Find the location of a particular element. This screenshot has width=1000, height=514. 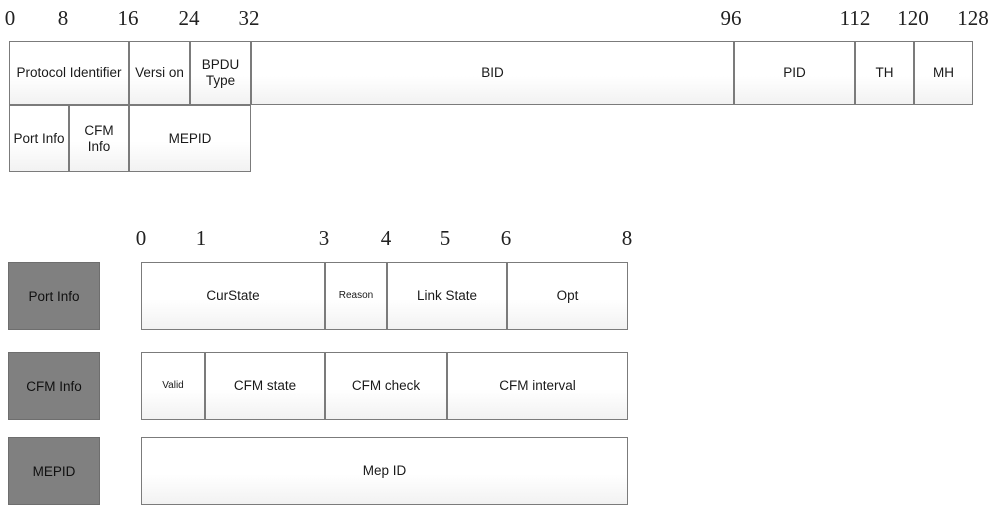

group-label-cfm-info: CFM Info is located at coordinates (54, 386).